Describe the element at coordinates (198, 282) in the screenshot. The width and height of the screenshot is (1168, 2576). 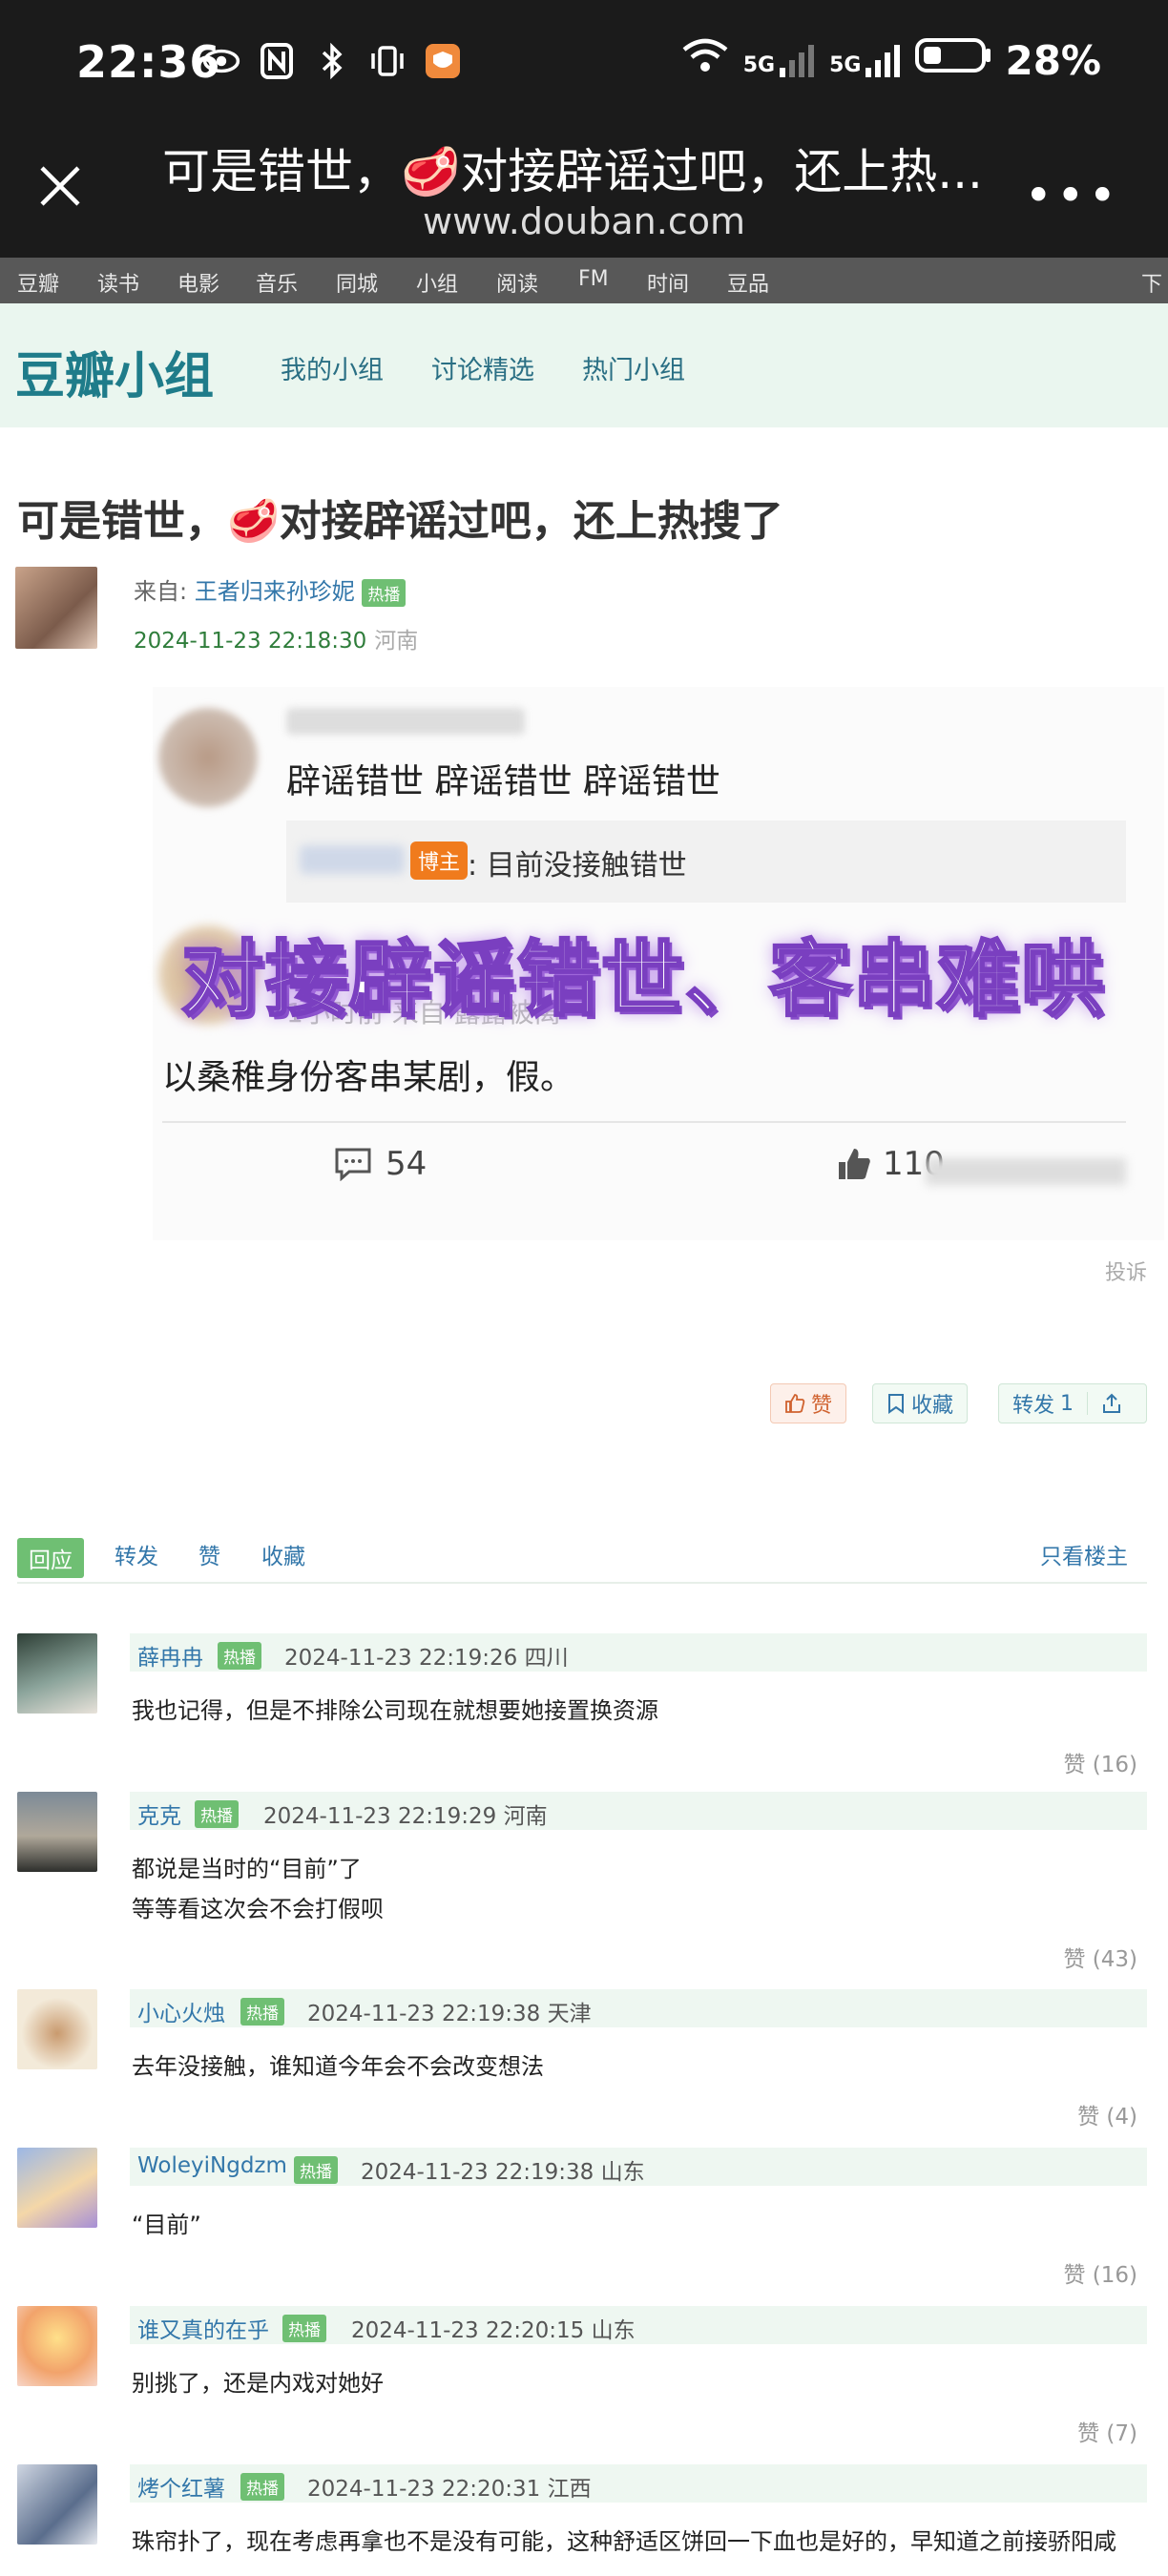
I see `nav-movies: 电影` at that location.